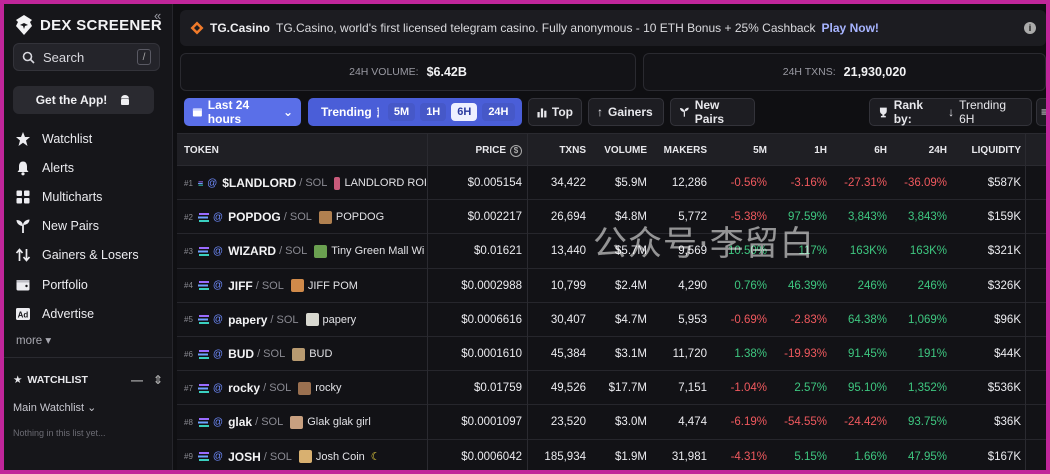  I want to click on cell-h24: 1,069%, so click(927, 319).